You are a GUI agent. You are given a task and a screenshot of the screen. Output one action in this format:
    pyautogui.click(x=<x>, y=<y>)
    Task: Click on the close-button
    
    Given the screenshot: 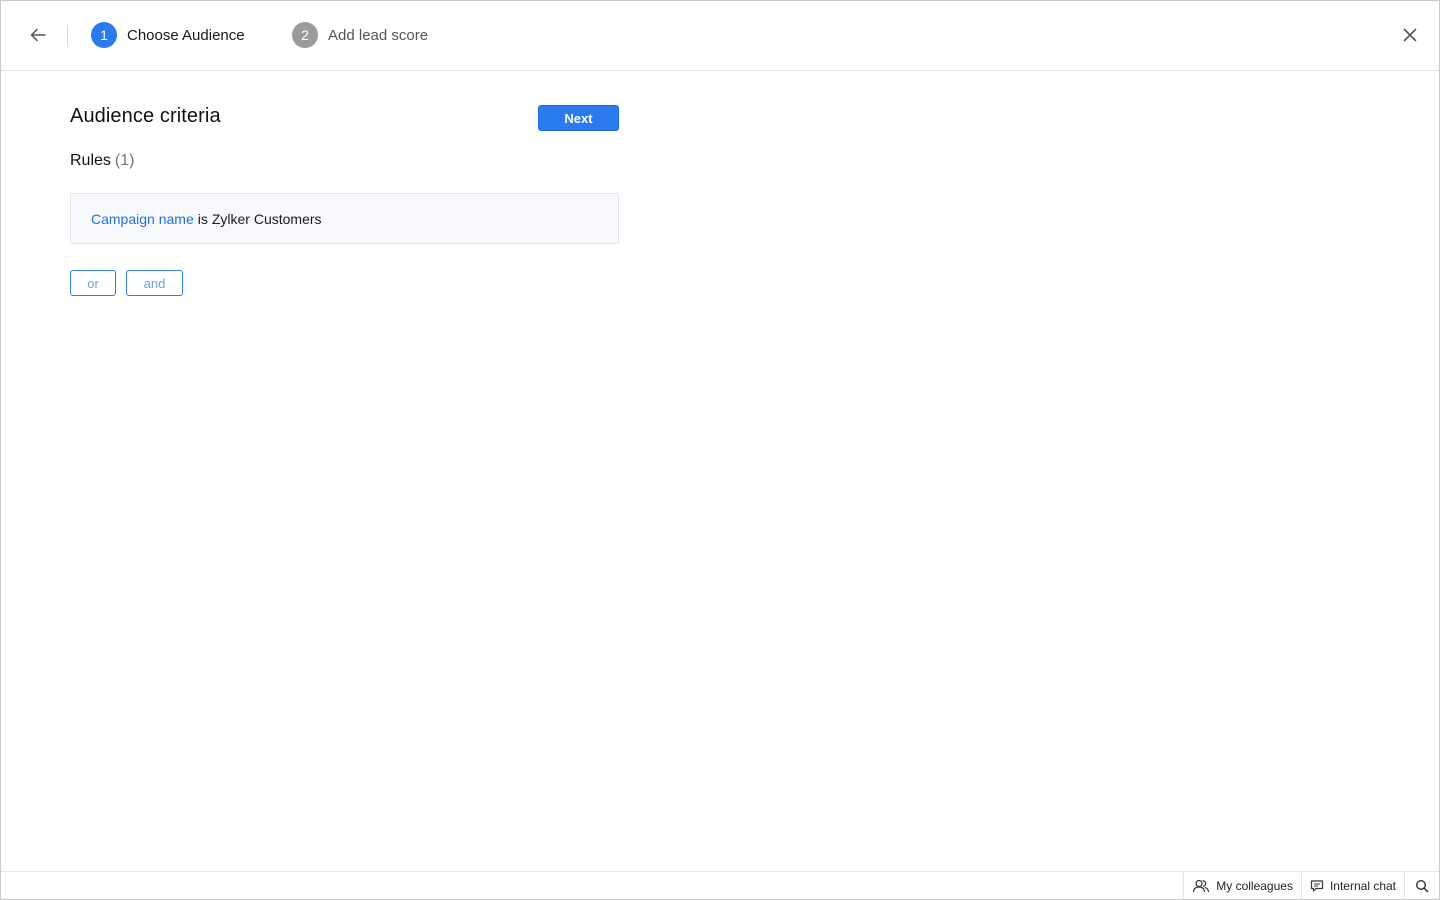 What is the action you would take?
    pyautogui.click(x=1410, y=35)
    